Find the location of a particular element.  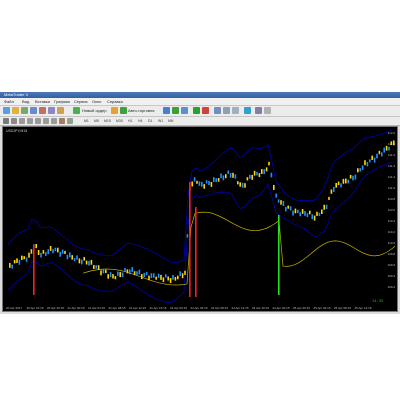

data-window-icon is located at coordinates (33, 110).